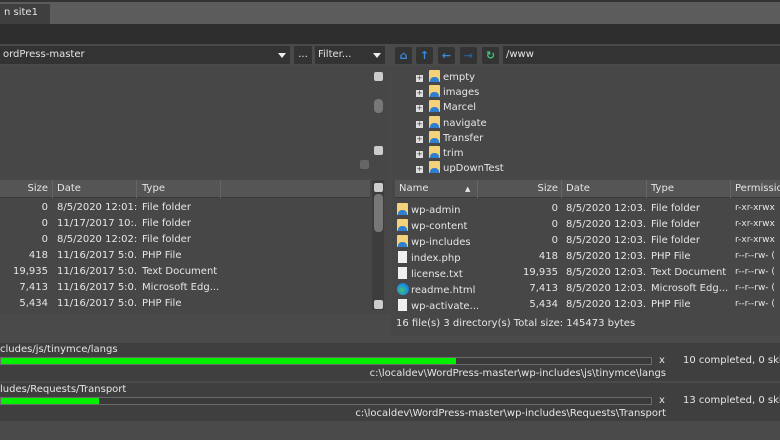 This screenshot has height=440, width=780. I want to click on file-name: wp-content, so click(439, 226).